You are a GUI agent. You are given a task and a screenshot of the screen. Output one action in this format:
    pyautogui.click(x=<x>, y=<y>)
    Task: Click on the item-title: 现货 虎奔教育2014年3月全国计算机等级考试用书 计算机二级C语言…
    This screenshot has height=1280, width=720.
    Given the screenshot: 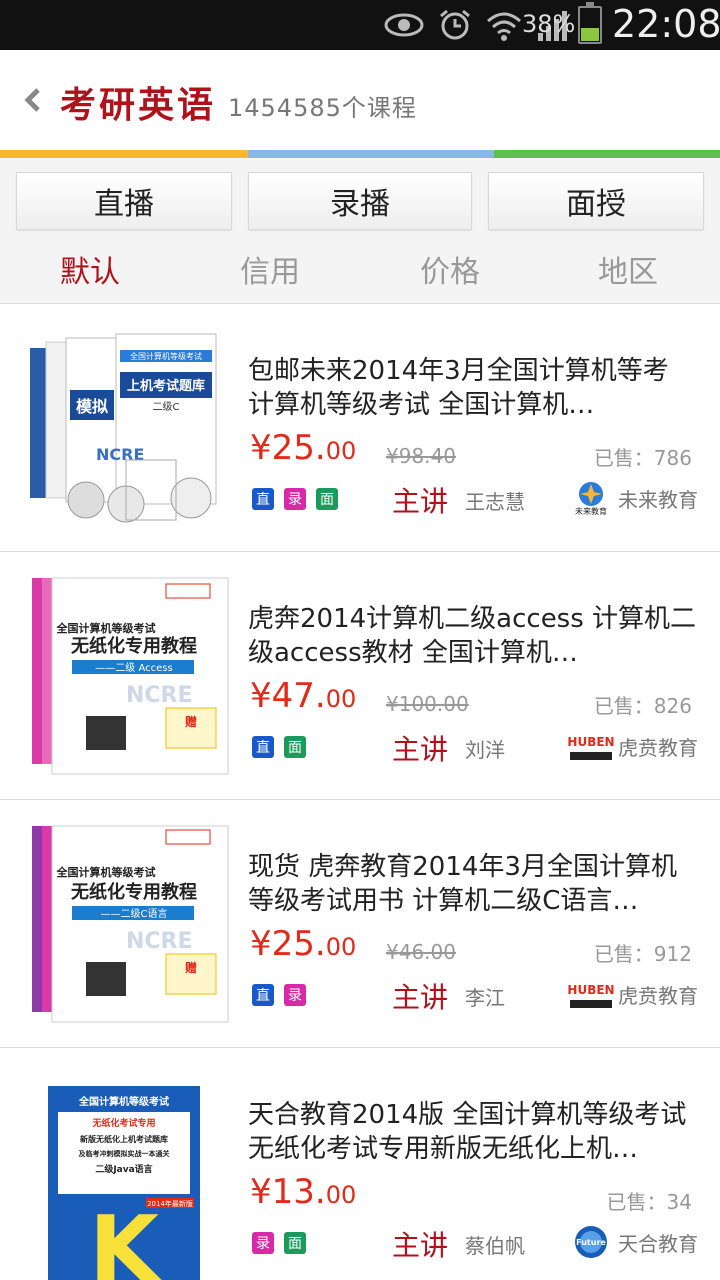 What is the action you would take?
    pyautogui.click(x=474, y=884)
    